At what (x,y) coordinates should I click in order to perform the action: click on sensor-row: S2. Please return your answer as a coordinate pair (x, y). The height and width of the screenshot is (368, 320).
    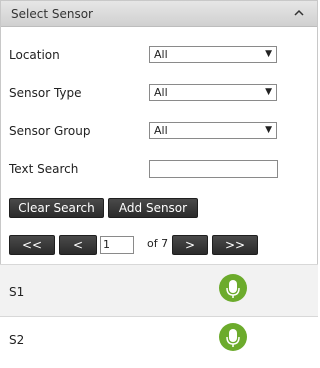
    Looking at the image, I should click on (159, 342).